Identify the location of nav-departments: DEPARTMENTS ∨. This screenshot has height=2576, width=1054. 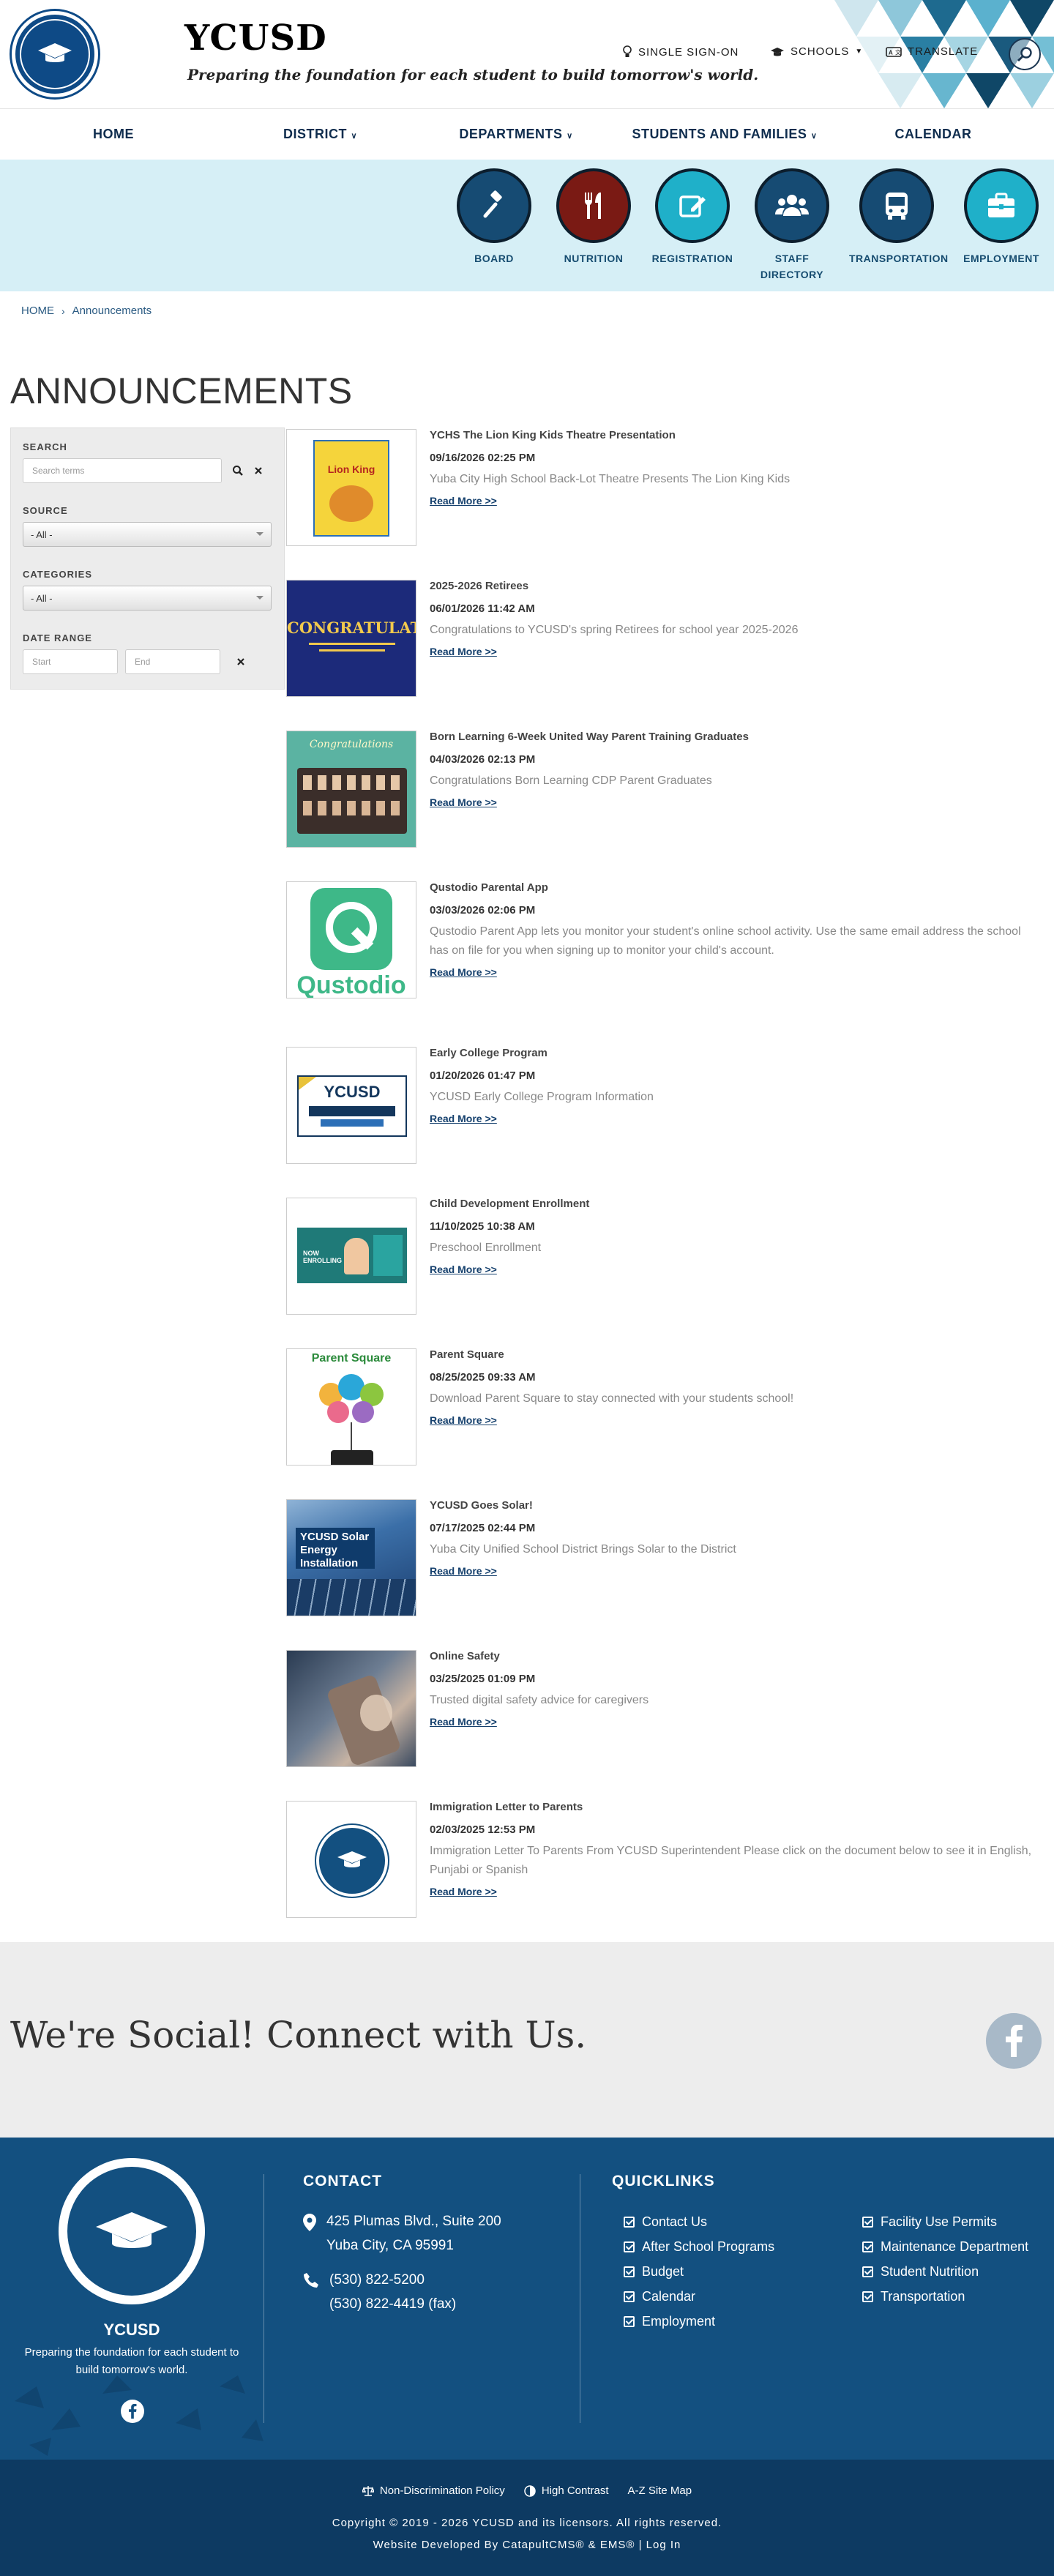
(516, 134).